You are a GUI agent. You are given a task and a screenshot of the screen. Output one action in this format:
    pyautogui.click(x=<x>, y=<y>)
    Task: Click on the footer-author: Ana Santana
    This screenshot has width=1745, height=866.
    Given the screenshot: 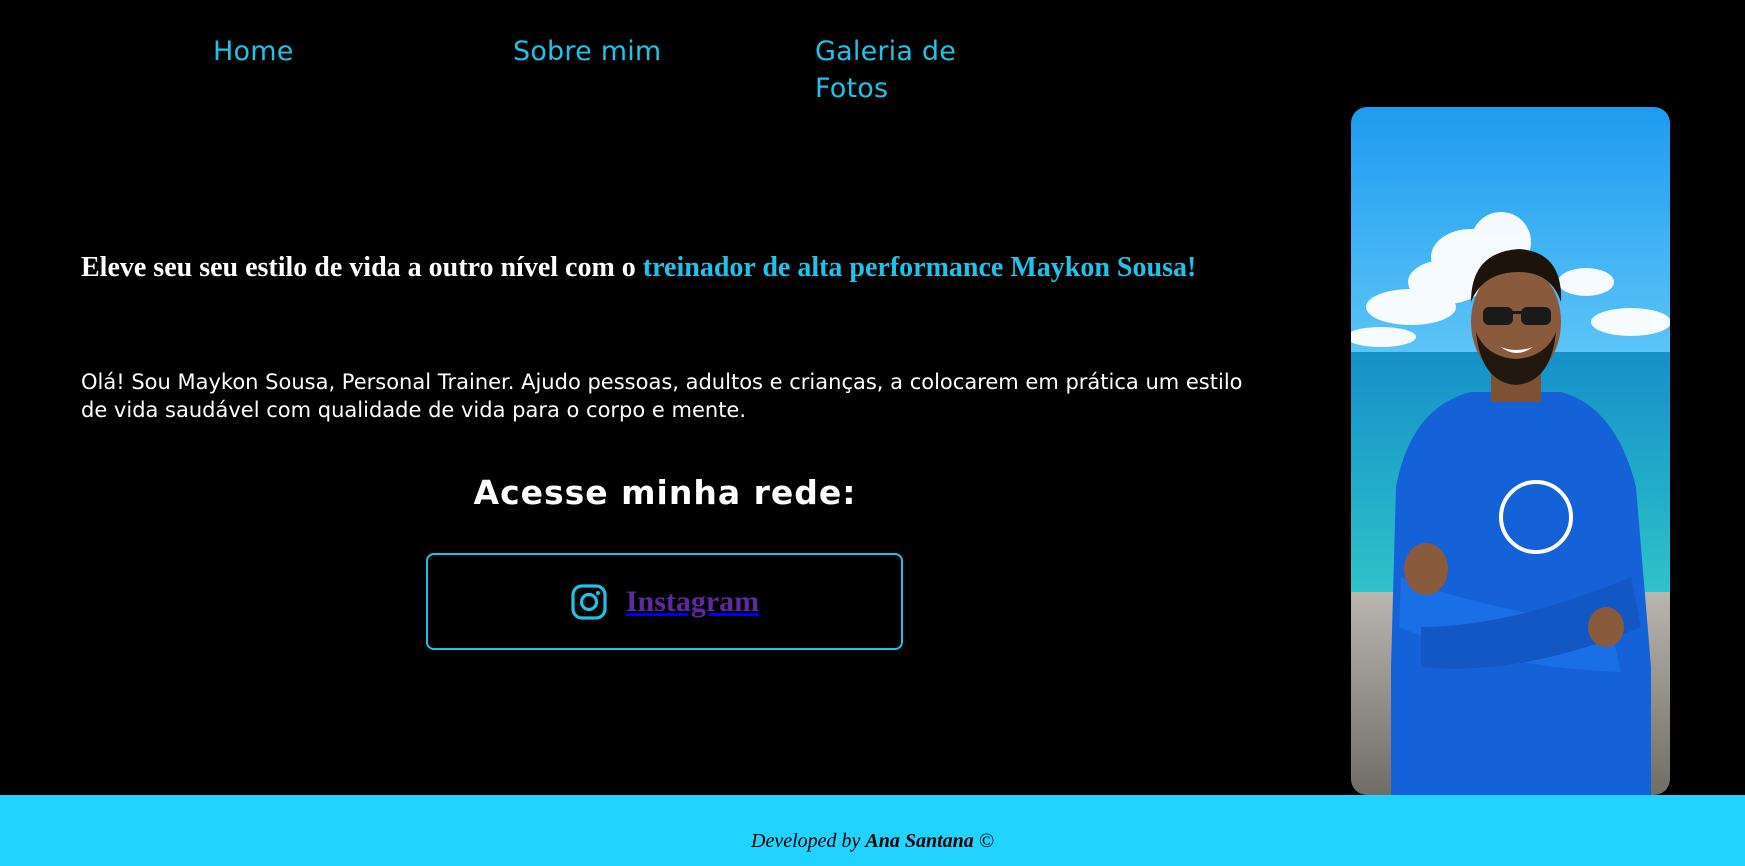 What is the action you would take?
    pyautogui.click(x=919, y=841)
    